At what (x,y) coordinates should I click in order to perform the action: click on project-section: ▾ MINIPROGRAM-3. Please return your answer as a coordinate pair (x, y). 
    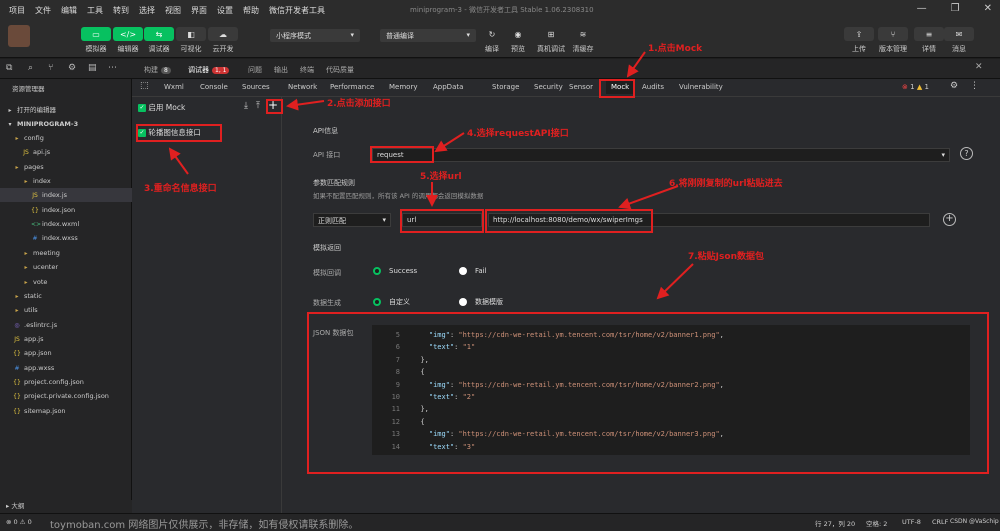
    Looking at the image, I should click on (66, 124).